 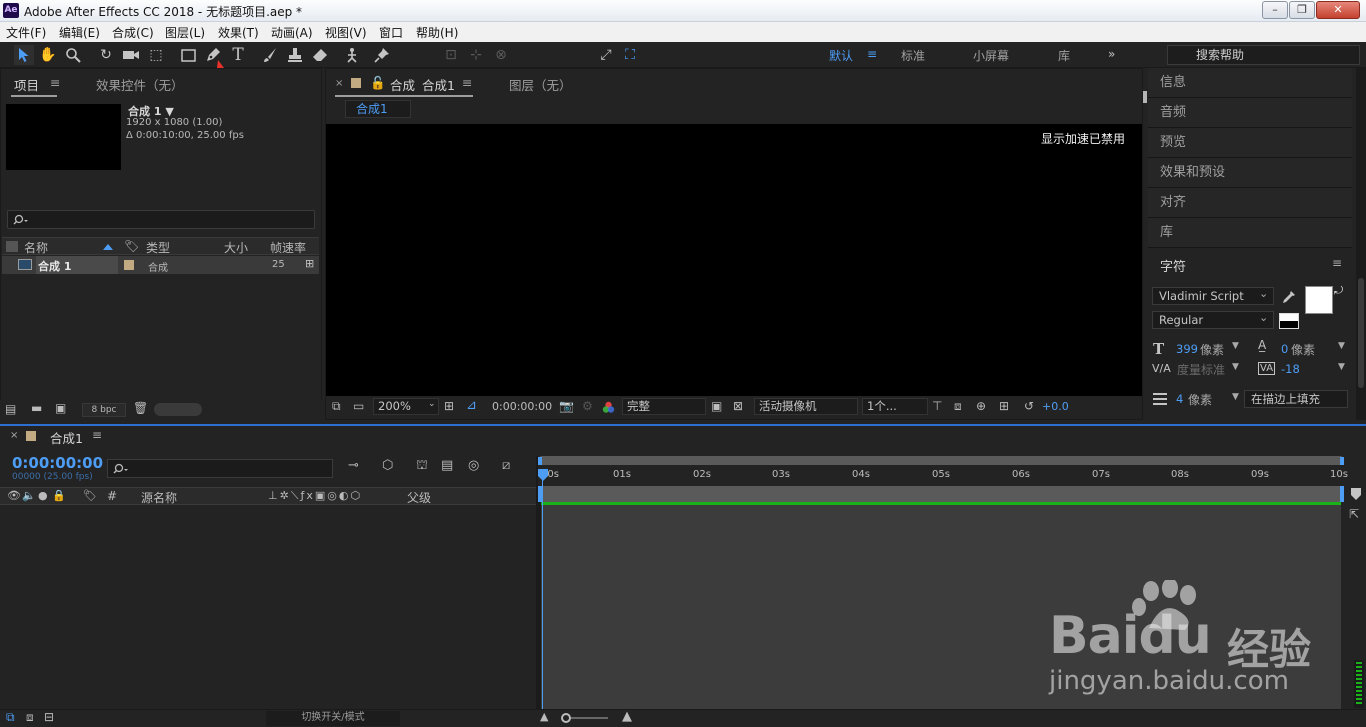 What do you see at coordinates (473, 465) in the screenshot?
I see `motion-blur-icon: ◎` at bounding box center [473, 465].